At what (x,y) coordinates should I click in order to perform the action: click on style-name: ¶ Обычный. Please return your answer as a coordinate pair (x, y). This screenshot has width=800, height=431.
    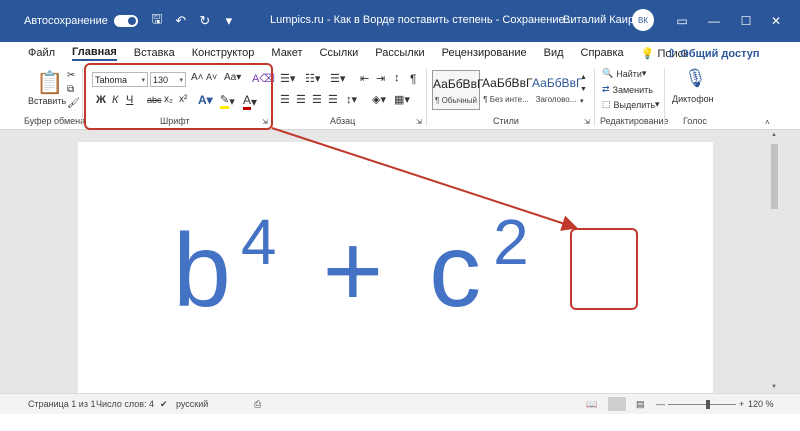
    Looking at the image, I should click on (456, 100).